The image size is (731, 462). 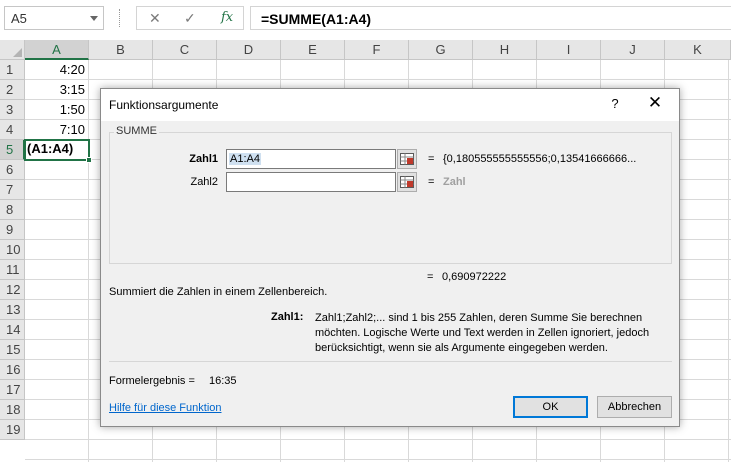 I want to click on name-box-value: A5, so click(x=19, y=18).